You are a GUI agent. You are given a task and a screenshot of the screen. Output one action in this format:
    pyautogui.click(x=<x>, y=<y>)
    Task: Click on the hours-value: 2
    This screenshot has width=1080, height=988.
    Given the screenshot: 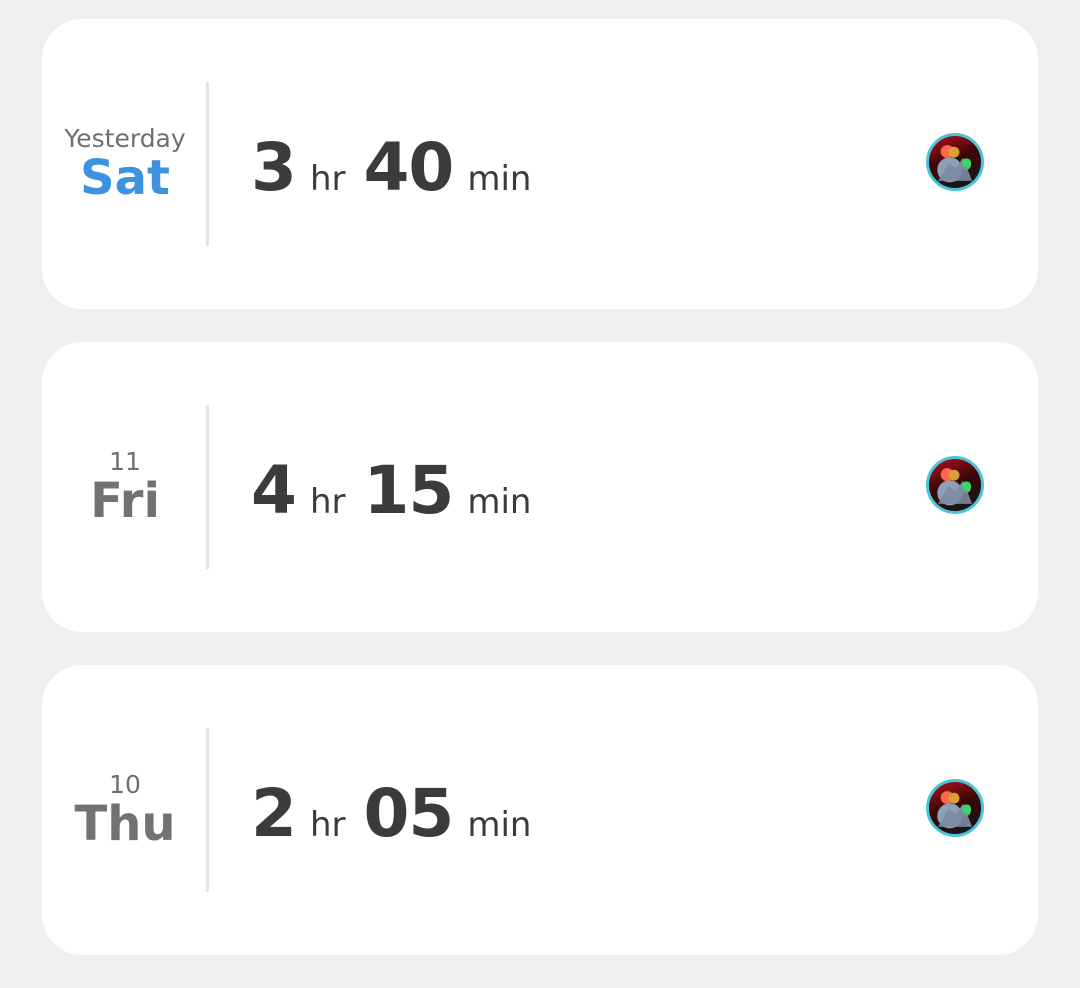 What is the action you would take?
    pyautogui.click(x=274, y=813)
    